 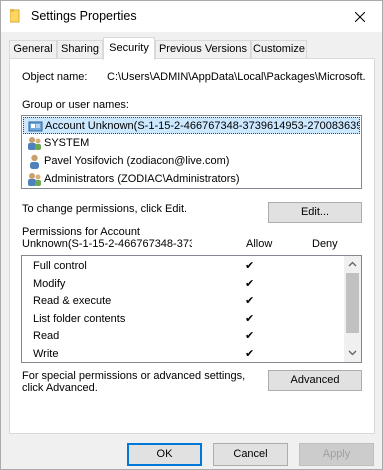 What do you see at coordinates (250, 454) in the screenshot?
I see `cancel-button: Cancel` at bounding box center [250, 454].